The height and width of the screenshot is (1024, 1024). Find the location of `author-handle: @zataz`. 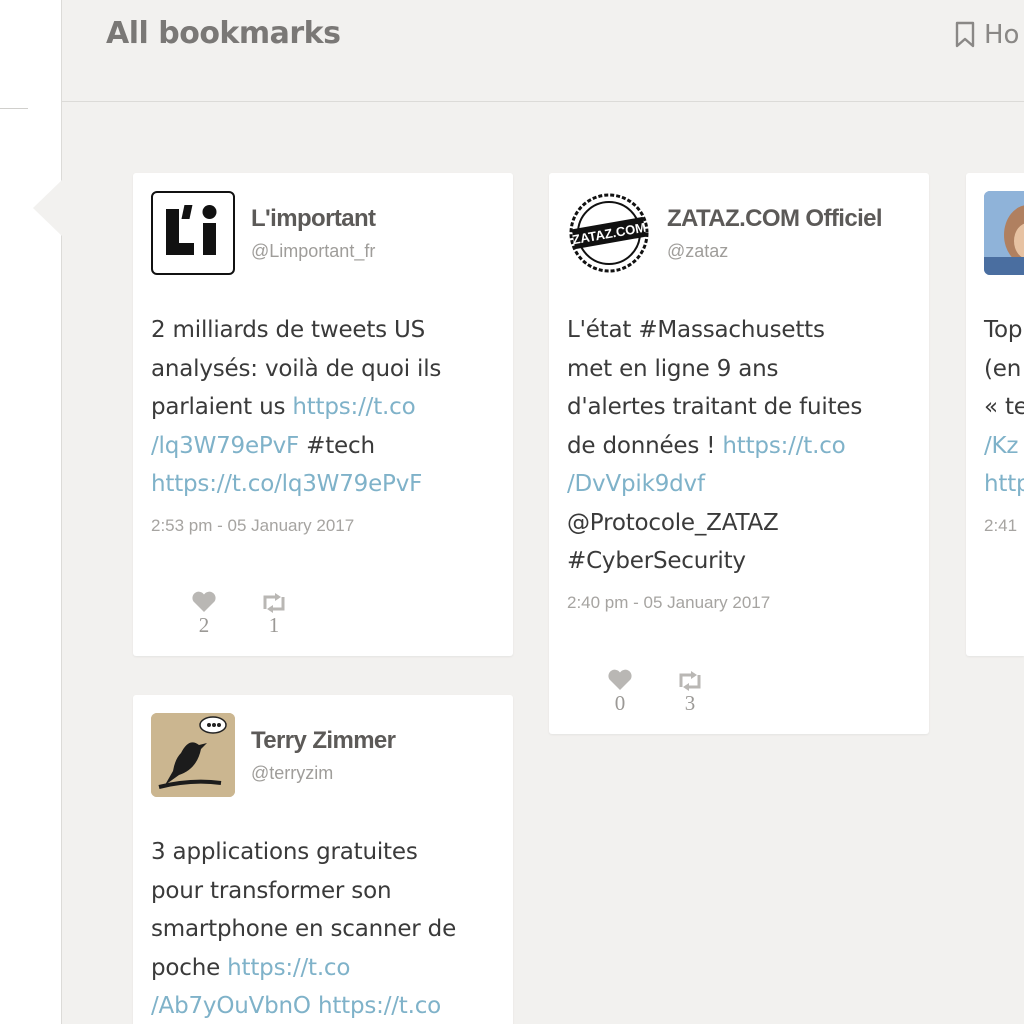

author-handle: @zataz is located at coordinates (774, 251).